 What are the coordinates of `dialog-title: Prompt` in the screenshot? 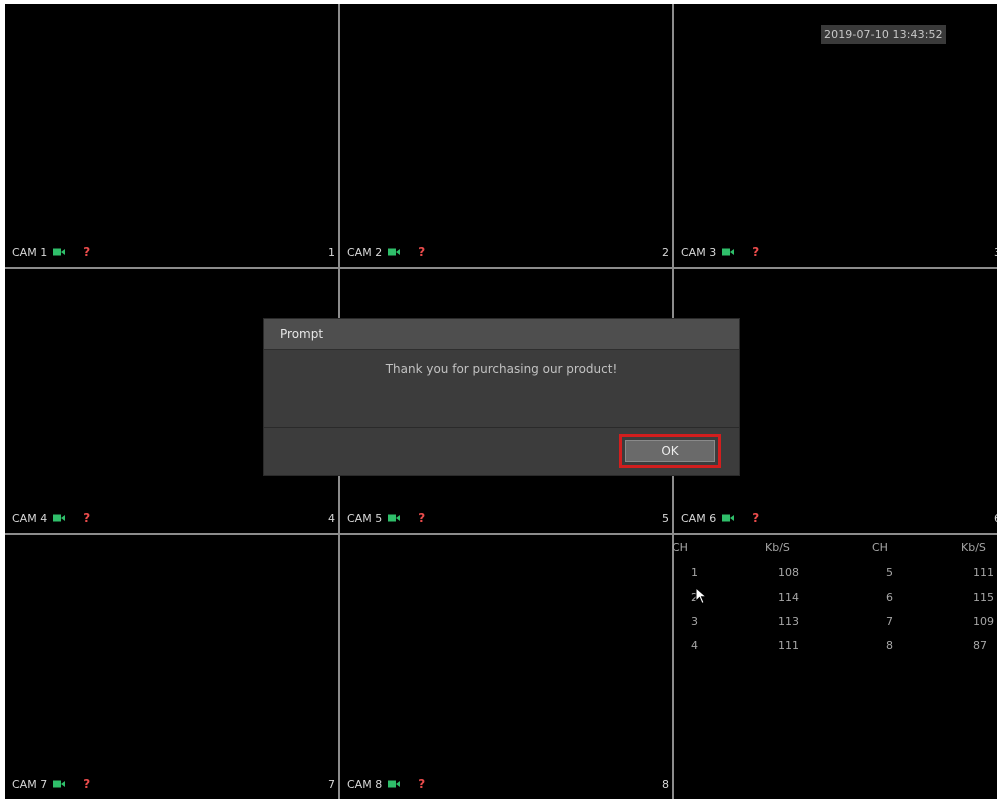 It's located at (302, 334).